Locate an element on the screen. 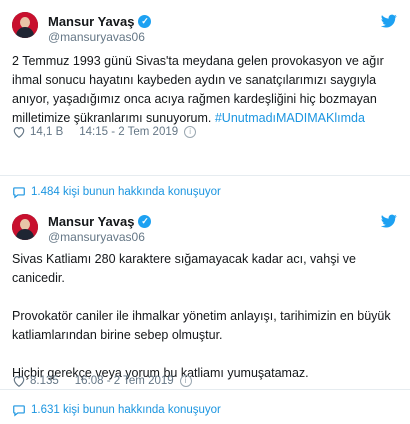  hashtag-link: #UnutmadıMADIMAKlımda is located at coordinates (290, 118).